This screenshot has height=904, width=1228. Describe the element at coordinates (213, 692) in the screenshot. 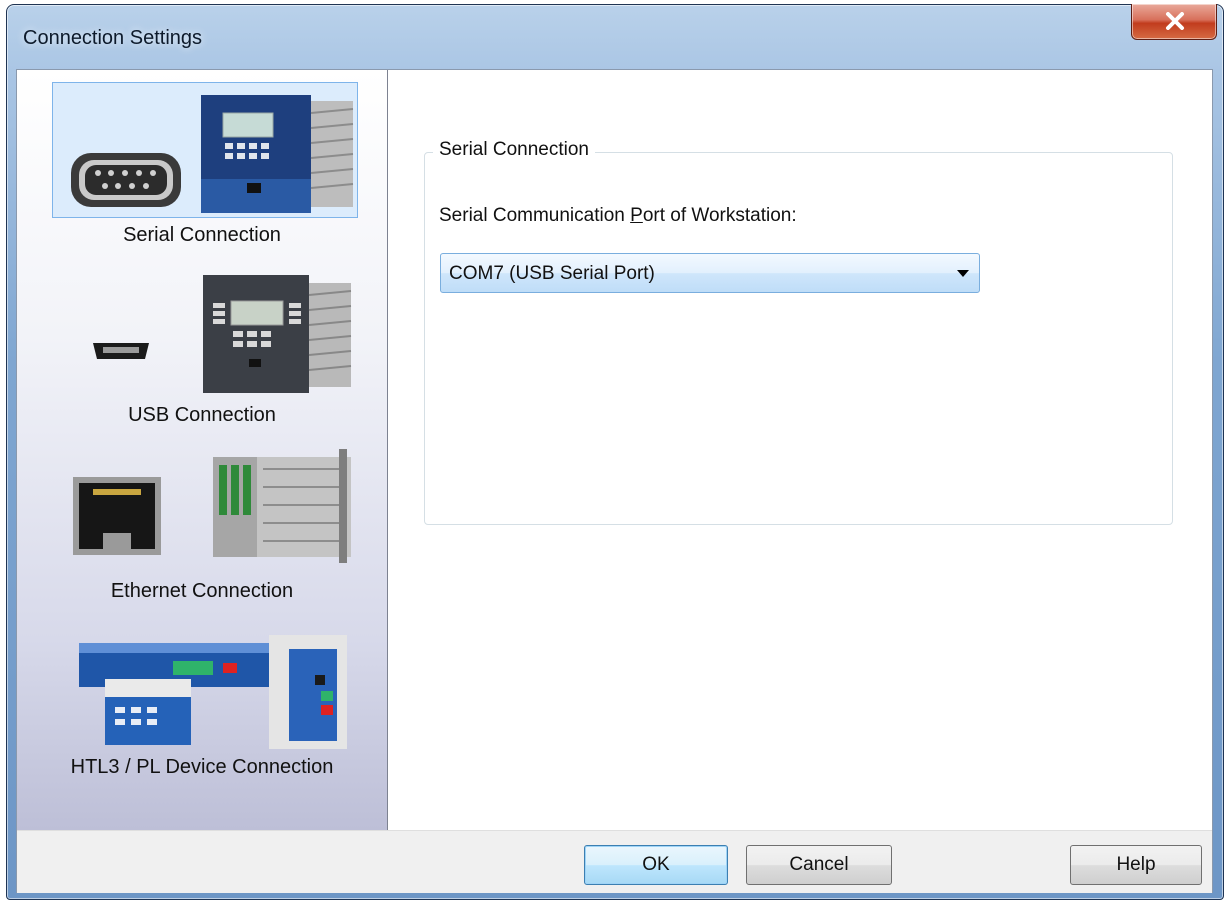

I see `htl3-device-group-icon` at that location.